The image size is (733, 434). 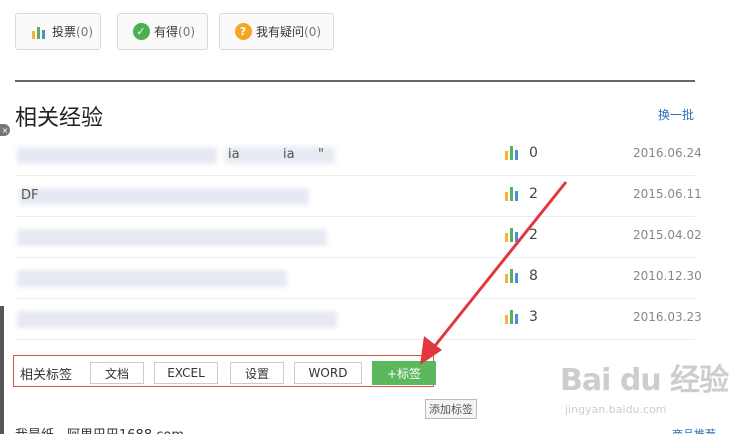 I want to click on annotation-arrow, so click(x=494, y=273).